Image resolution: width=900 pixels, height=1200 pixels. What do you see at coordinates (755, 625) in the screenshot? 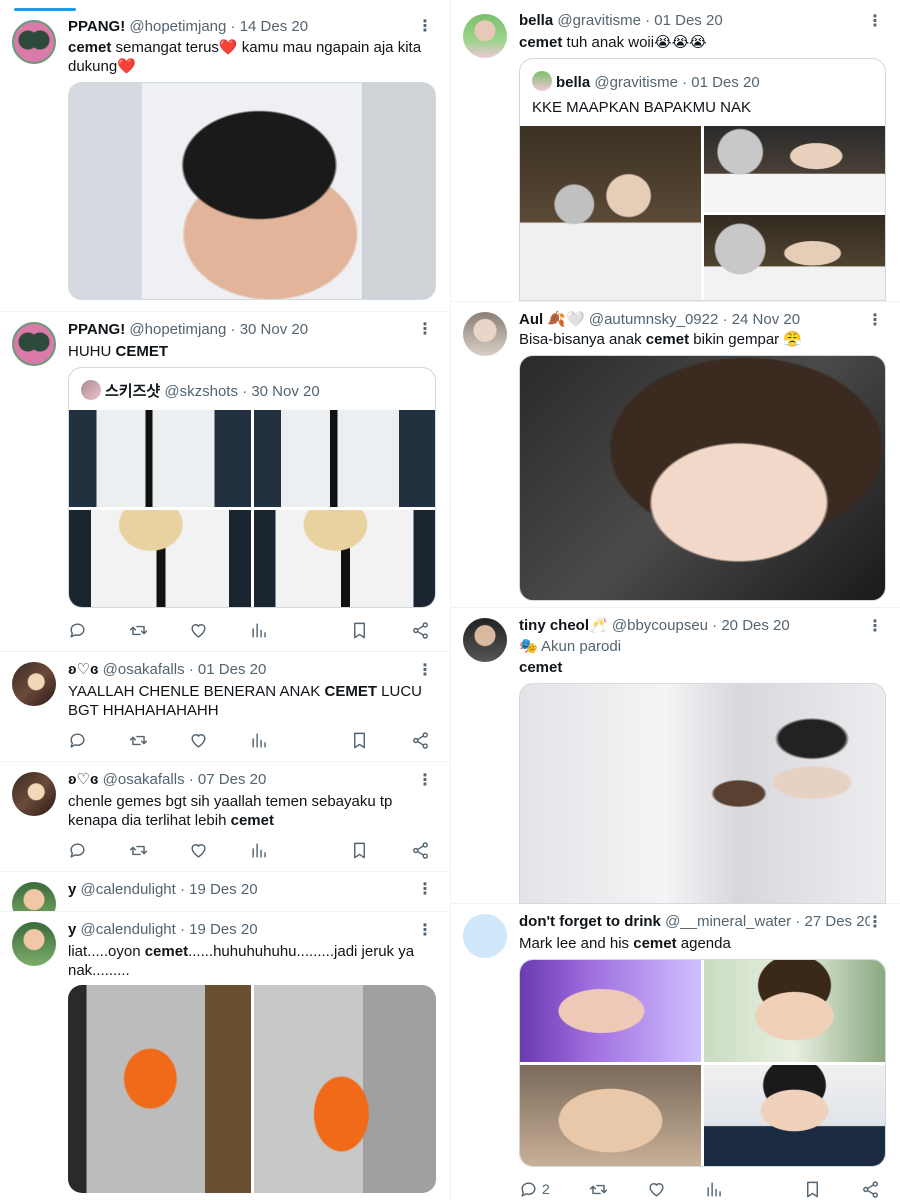
I see `tweet-date: 20 Des 20` at bounding box center [755, 625].